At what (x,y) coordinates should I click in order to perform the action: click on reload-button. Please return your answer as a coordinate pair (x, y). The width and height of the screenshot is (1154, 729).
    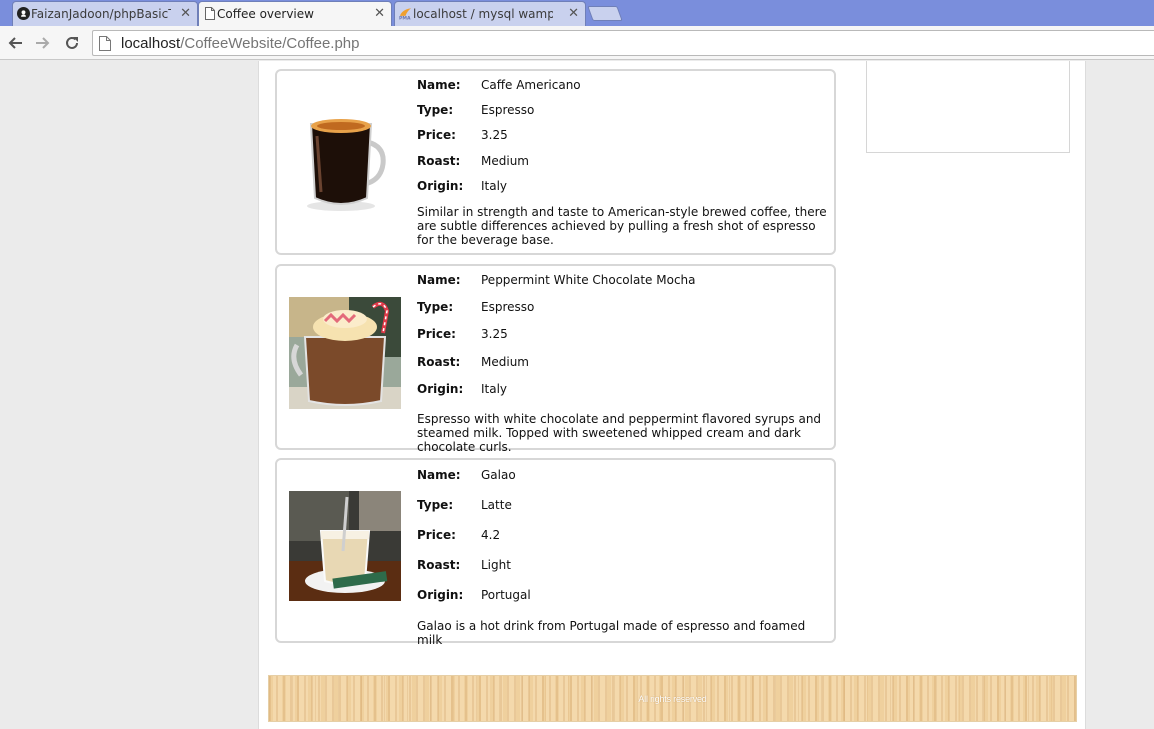
    Looking at the image, I should click on (72, 43).